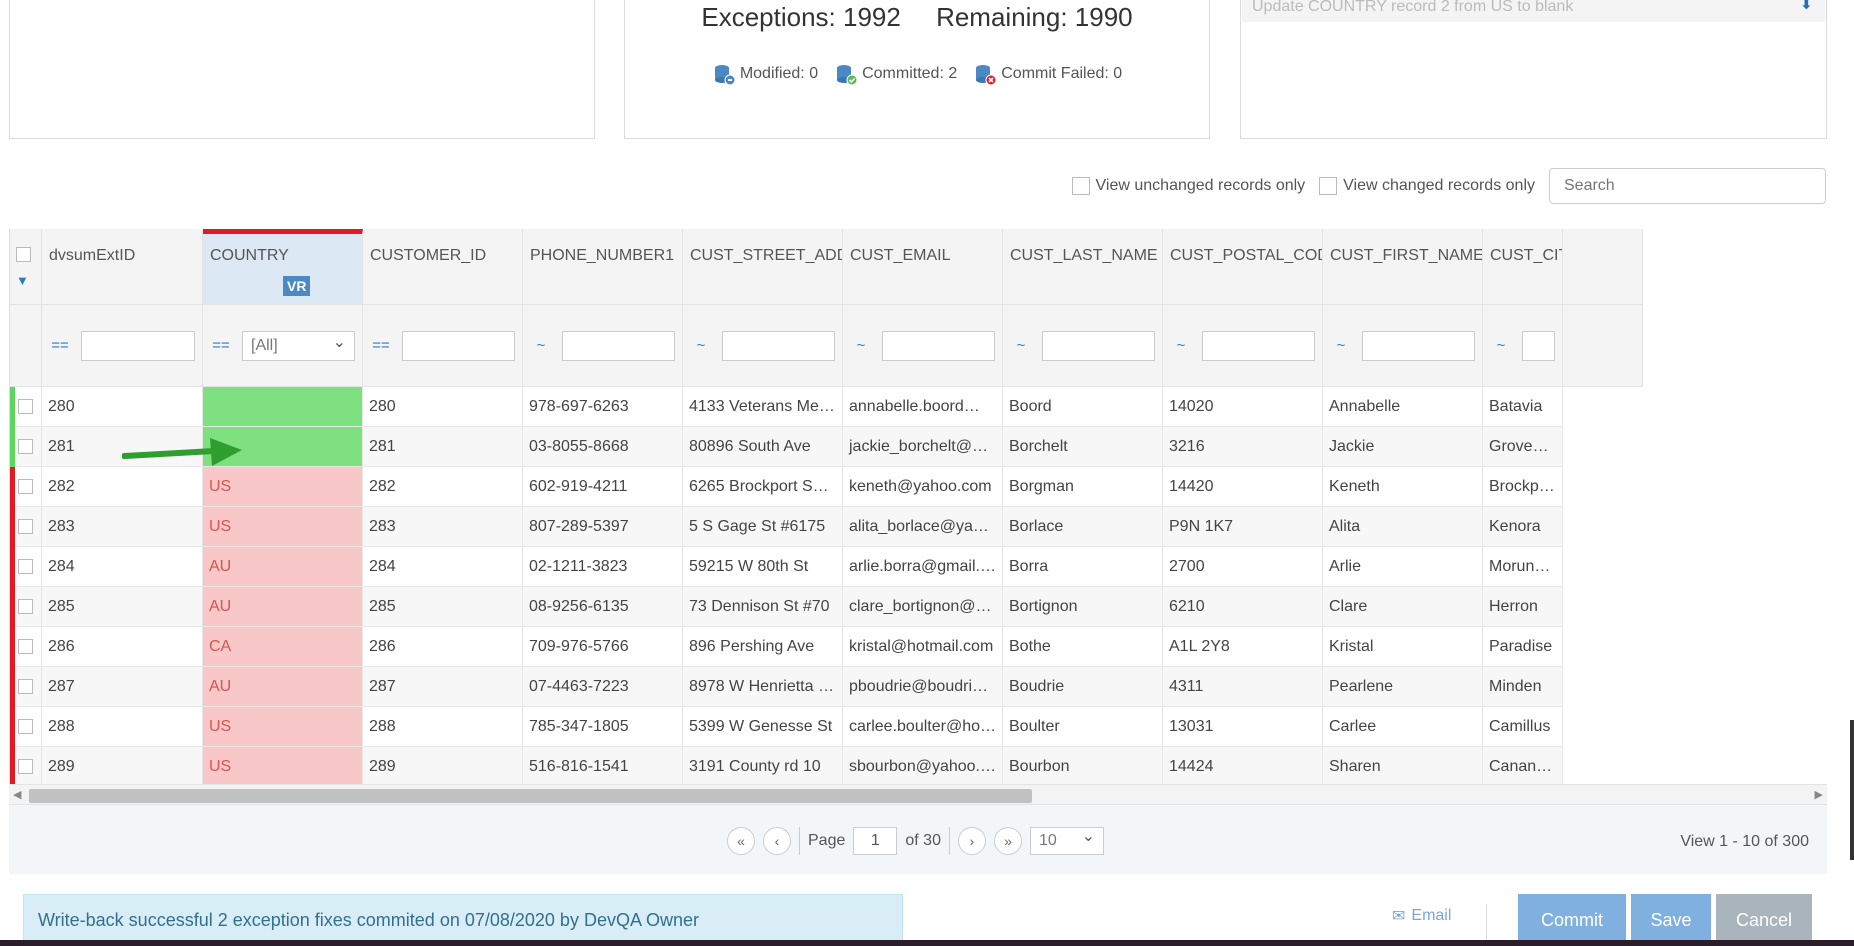 Image resolution: width=1854 pixels, height=946 pixels. What do you see at coordinates (1687, 186) in the screenshot?
I see `search-input` at bounding box center [1687, 186].